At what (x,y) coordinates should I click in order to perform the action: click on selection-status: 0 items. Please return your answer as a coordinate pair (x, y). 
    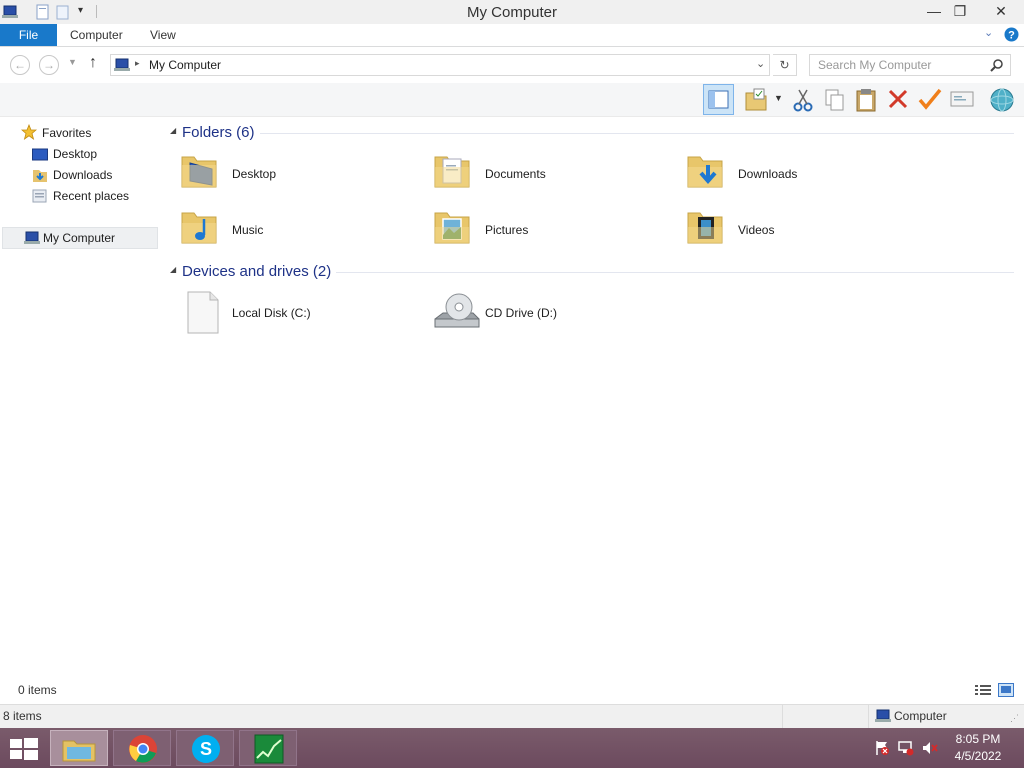
    Looking at the image, I should click on (37, 690).